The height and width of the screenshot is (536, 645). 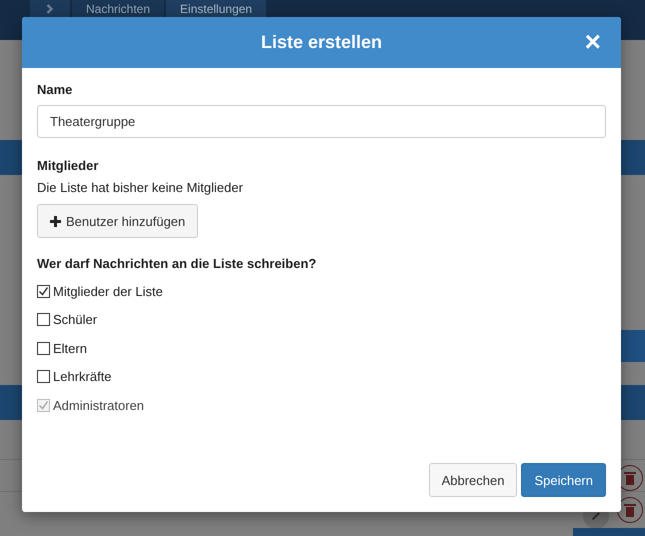 What do you see at coordinates (70, 348) in the screenshot?
I see `checkbox-label: Eltern` at bounding box center [70, 348].